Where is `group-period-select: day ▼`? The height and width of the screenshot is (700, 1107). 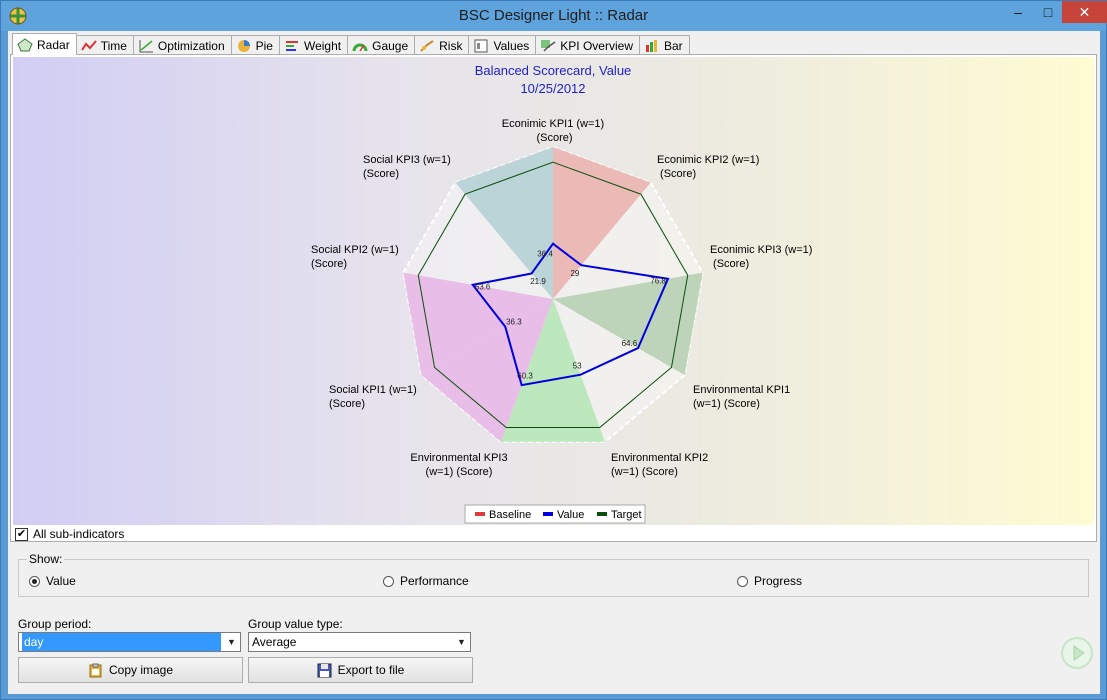
group-period-select: day ▼ is located at coordinates (129, 642).